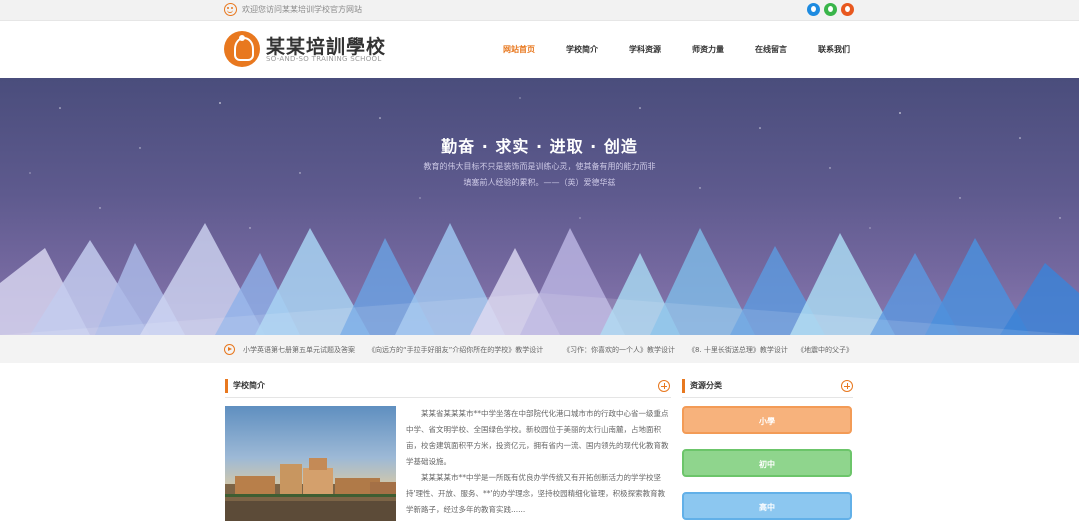 The width and height of the screenshot is (1079, 521). Describe the element at coordinates (771, 49) in the screenshot. I see `nav-message: 在线留言` at that location.